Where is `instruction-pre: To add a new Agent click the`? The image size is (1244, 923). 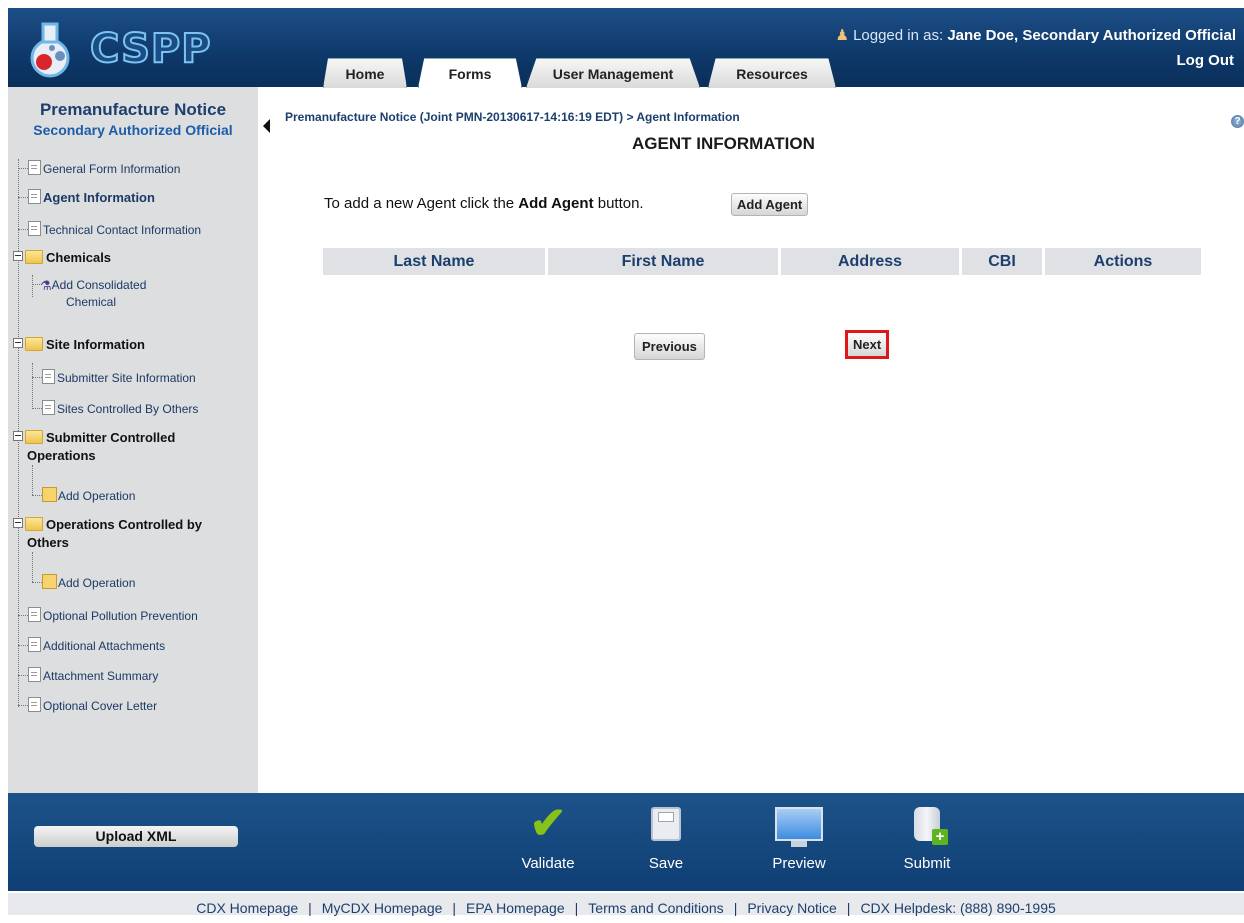 instruction-pre: To add a new Agent click the is located at coordinates (421, 203).